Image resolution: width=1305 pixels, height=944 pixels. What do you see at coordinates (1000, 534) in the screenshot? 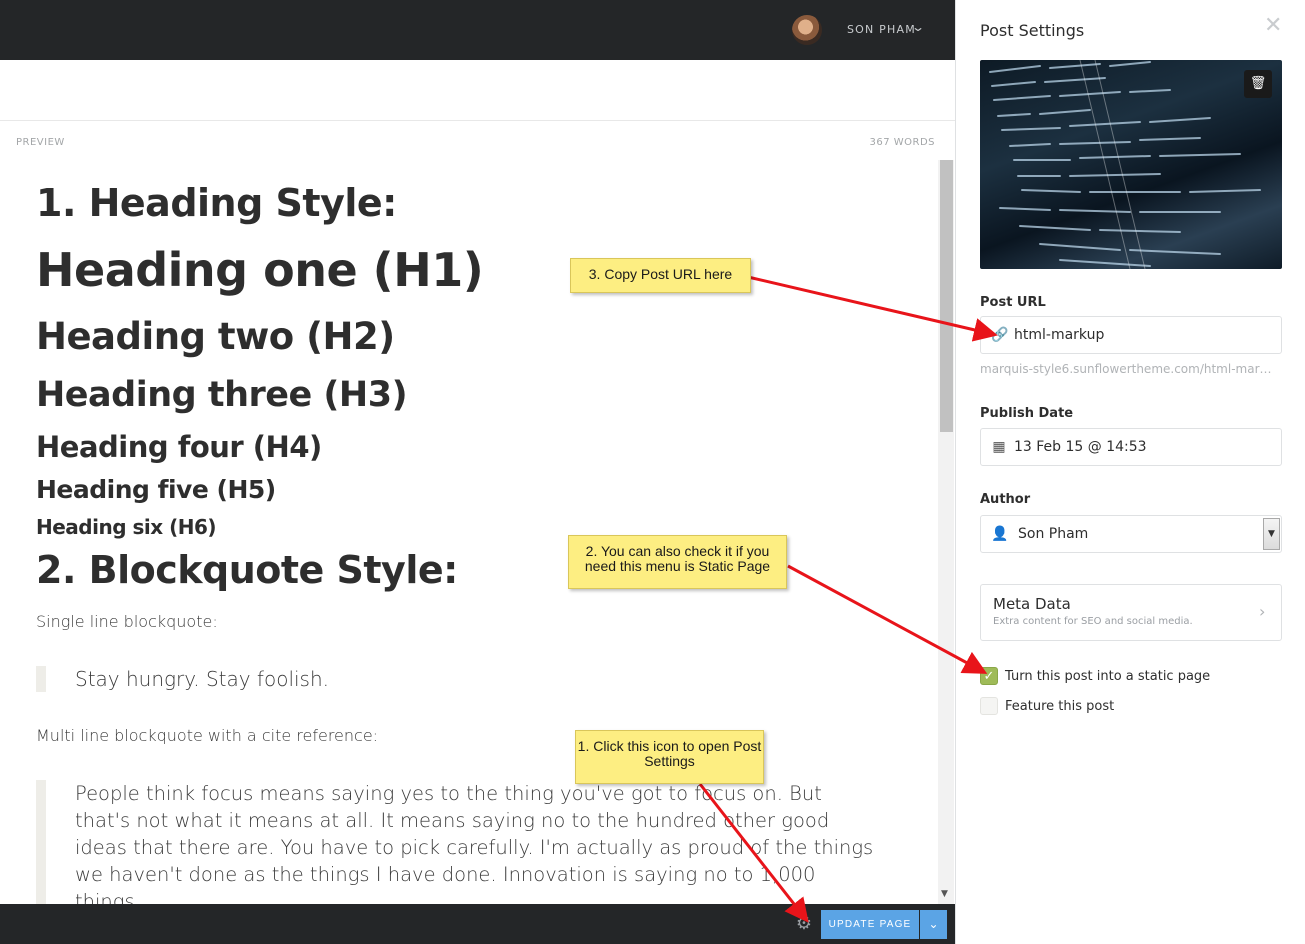
I see `user-icon: 👤` at bounding box center [1000, 534].